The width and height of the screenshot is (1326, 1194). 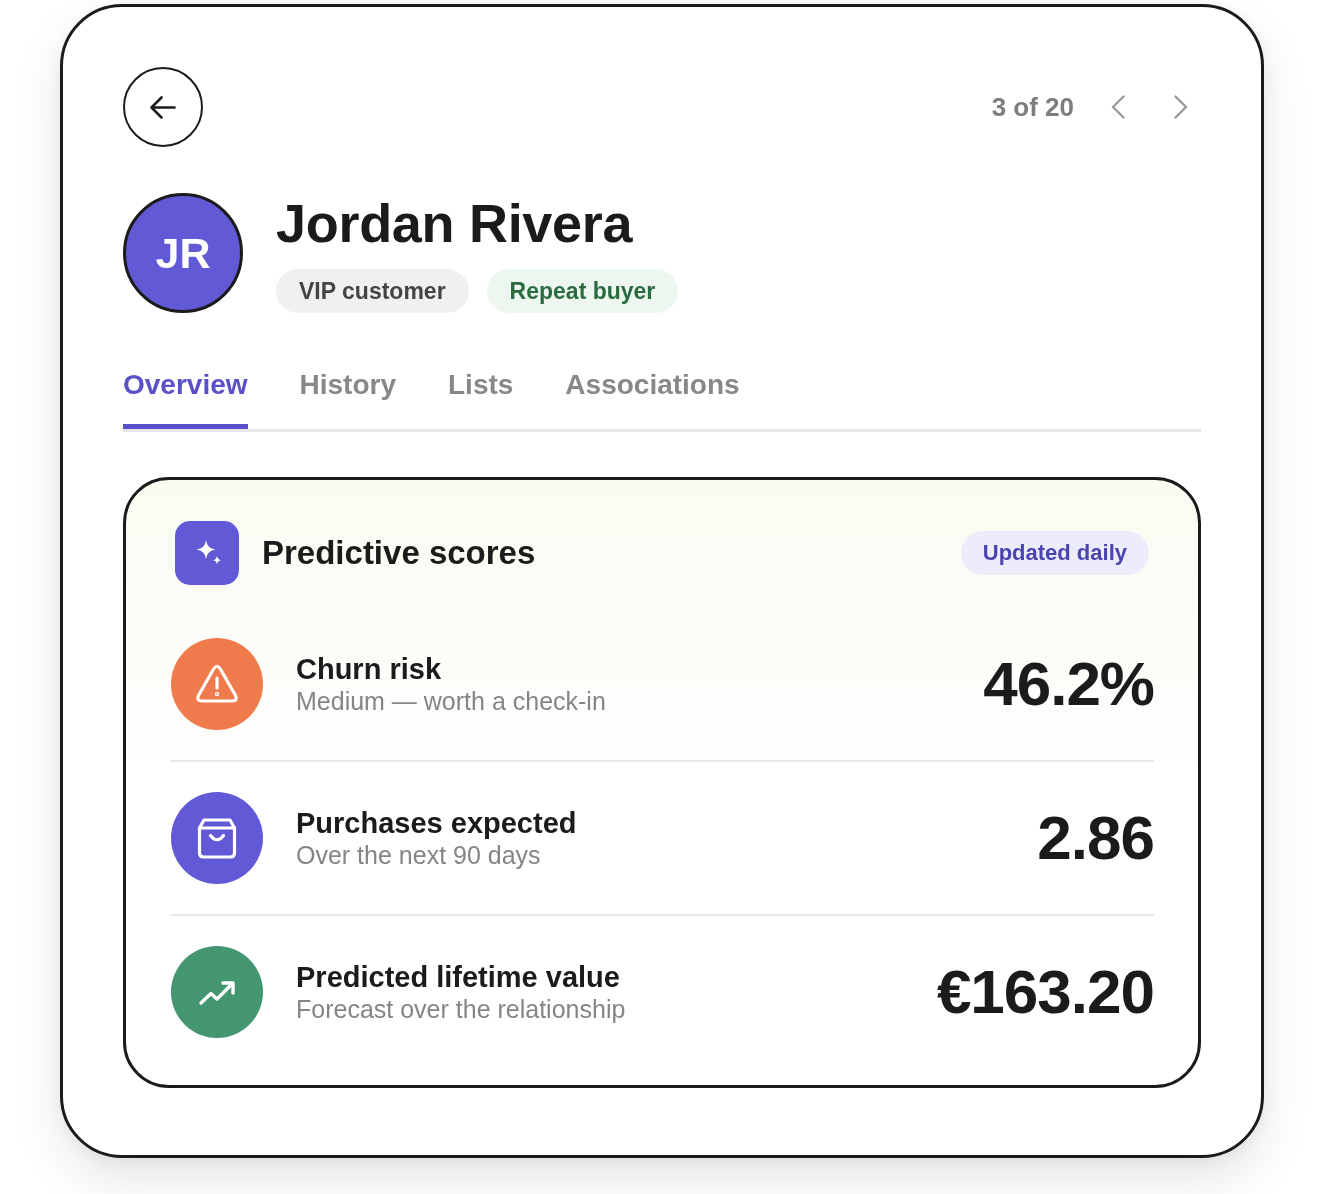 What do you see at coordinates (183, 253) in the screenshot?
I see `avatar: JR` at bounding box center [183, 253].